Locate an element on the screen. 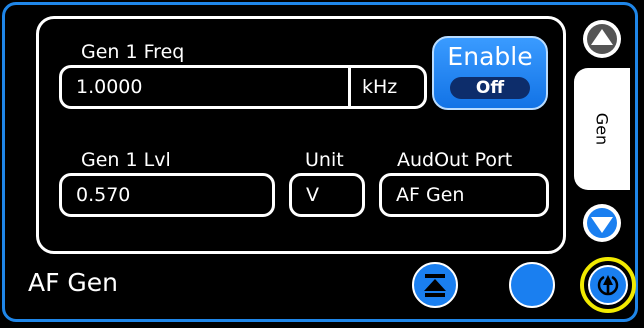 The image size is (644, 328). freq-label: Gen 1 Freq is located at coordinates (133, 52).